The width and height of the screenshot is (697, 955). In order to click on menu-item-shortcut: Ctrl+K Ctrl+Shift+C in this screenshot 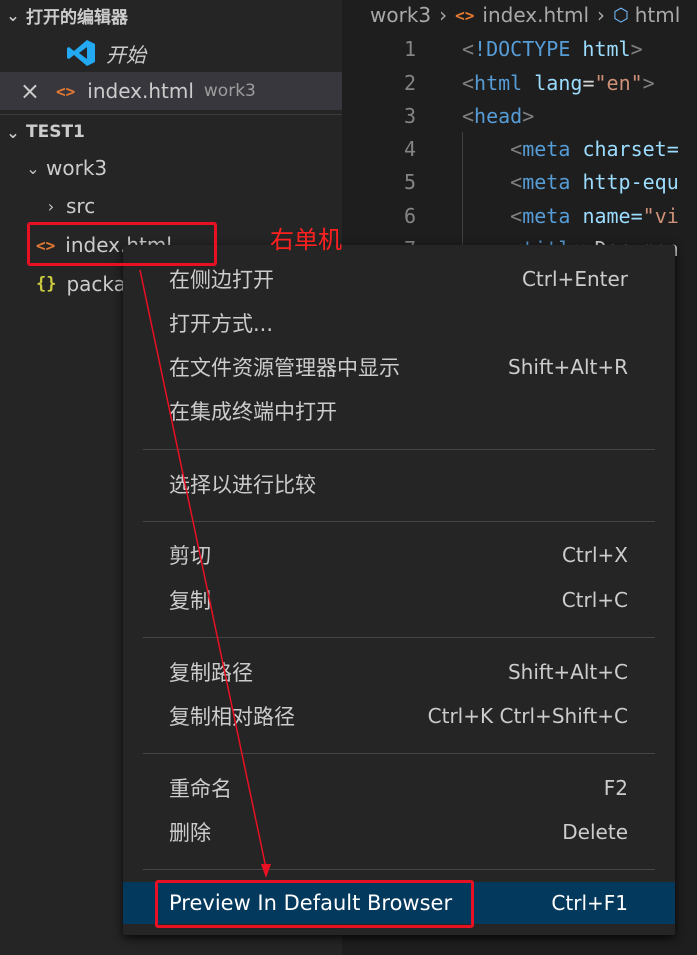, I will do `click(527, 716)`.